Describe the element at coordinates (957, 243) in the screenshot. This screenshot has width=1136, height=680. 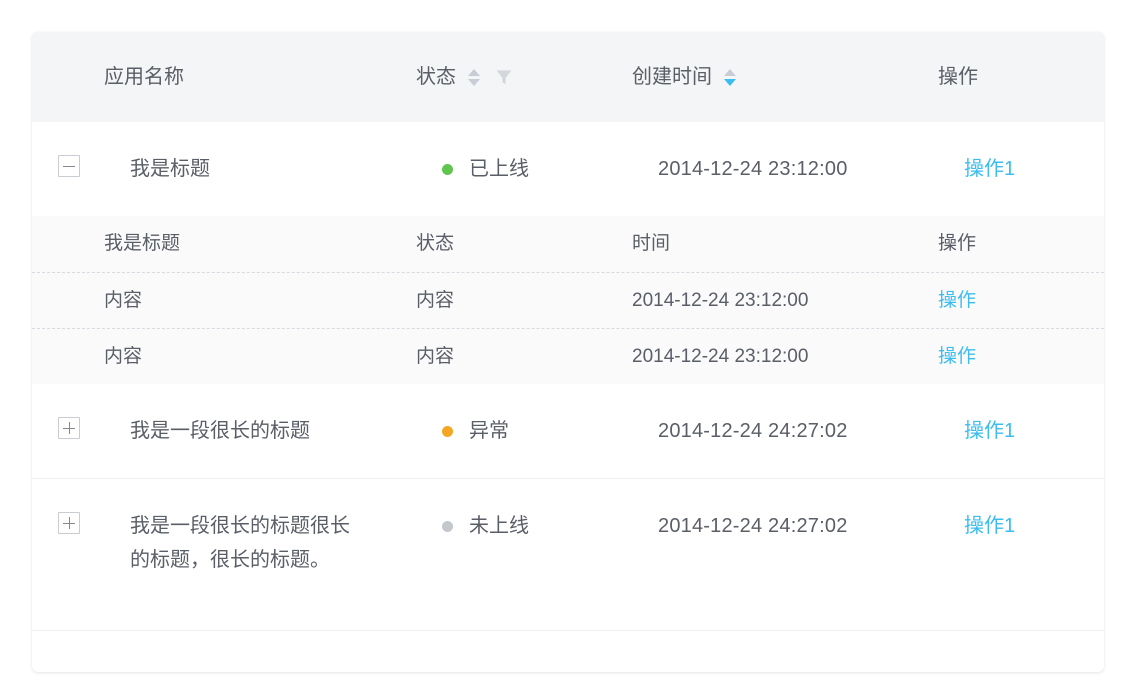
I see `subtable-header-action: 操作` at that location.